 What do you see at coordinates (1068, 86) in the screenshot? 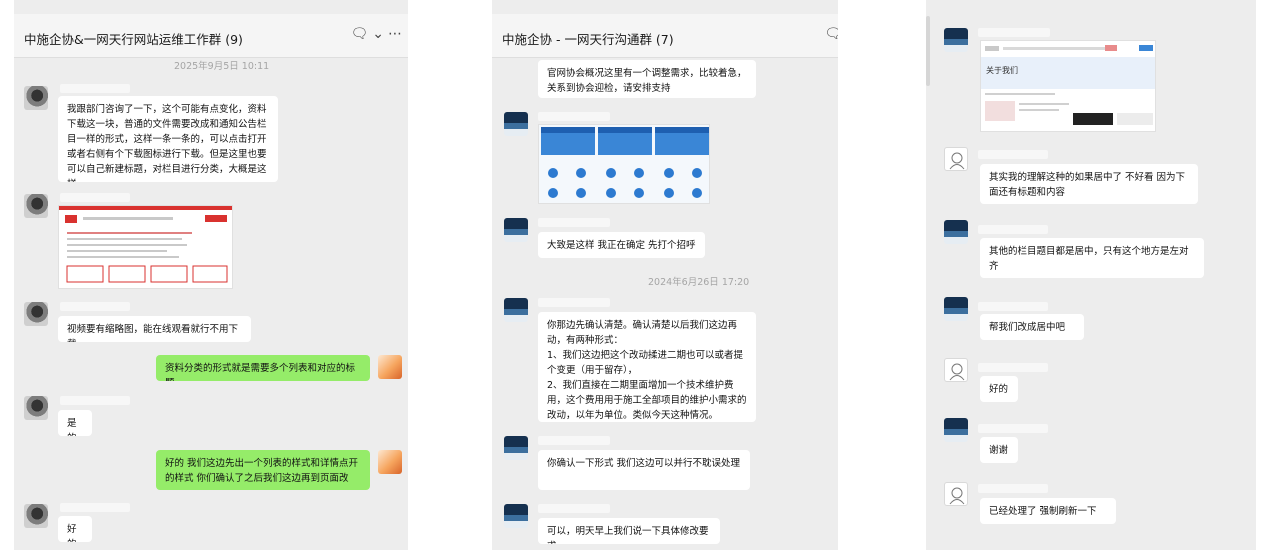
I see `screenshot-image: 关于我们` at bounding box center [1068, 86].